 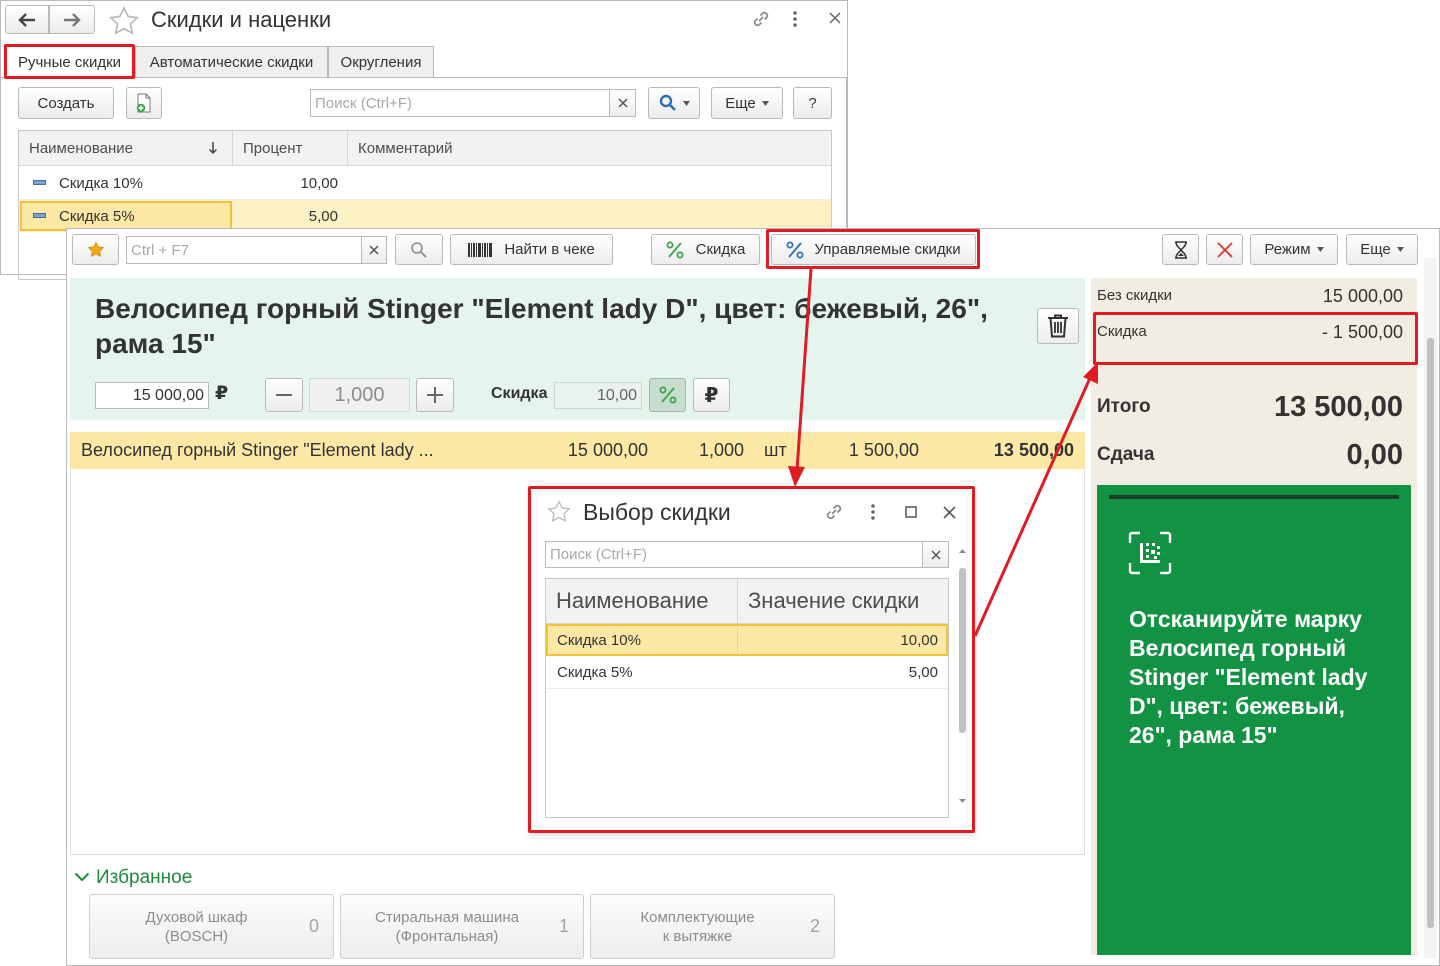 What do you see at coordinates (72, 19) in the screenshot?
I see `forward-button` at bounding box center [72, 19].